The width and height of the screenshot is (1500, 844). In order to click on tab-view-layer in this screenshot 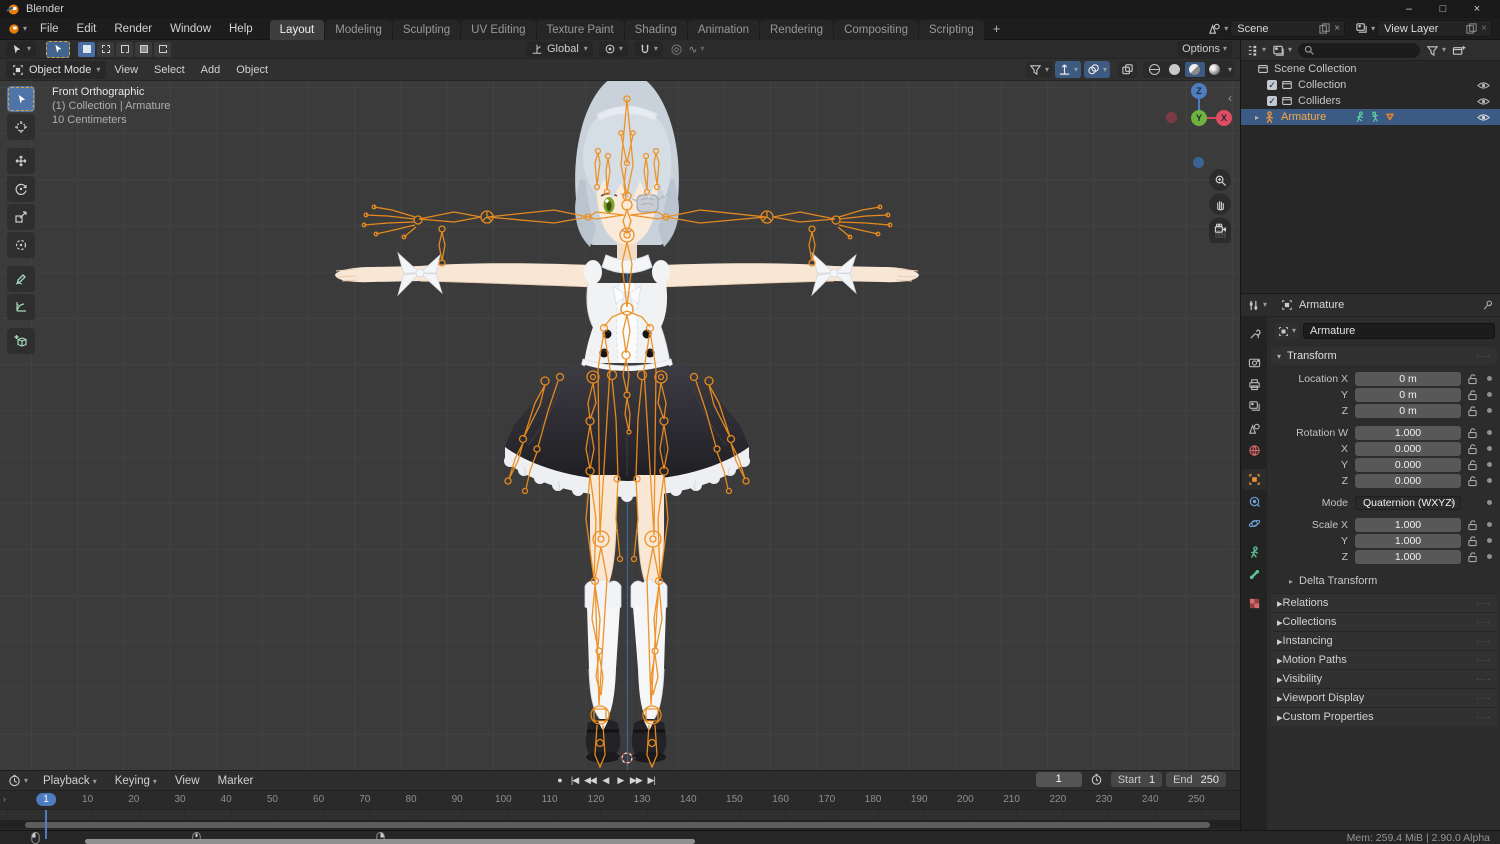, I will do `click(1254, 406)`.